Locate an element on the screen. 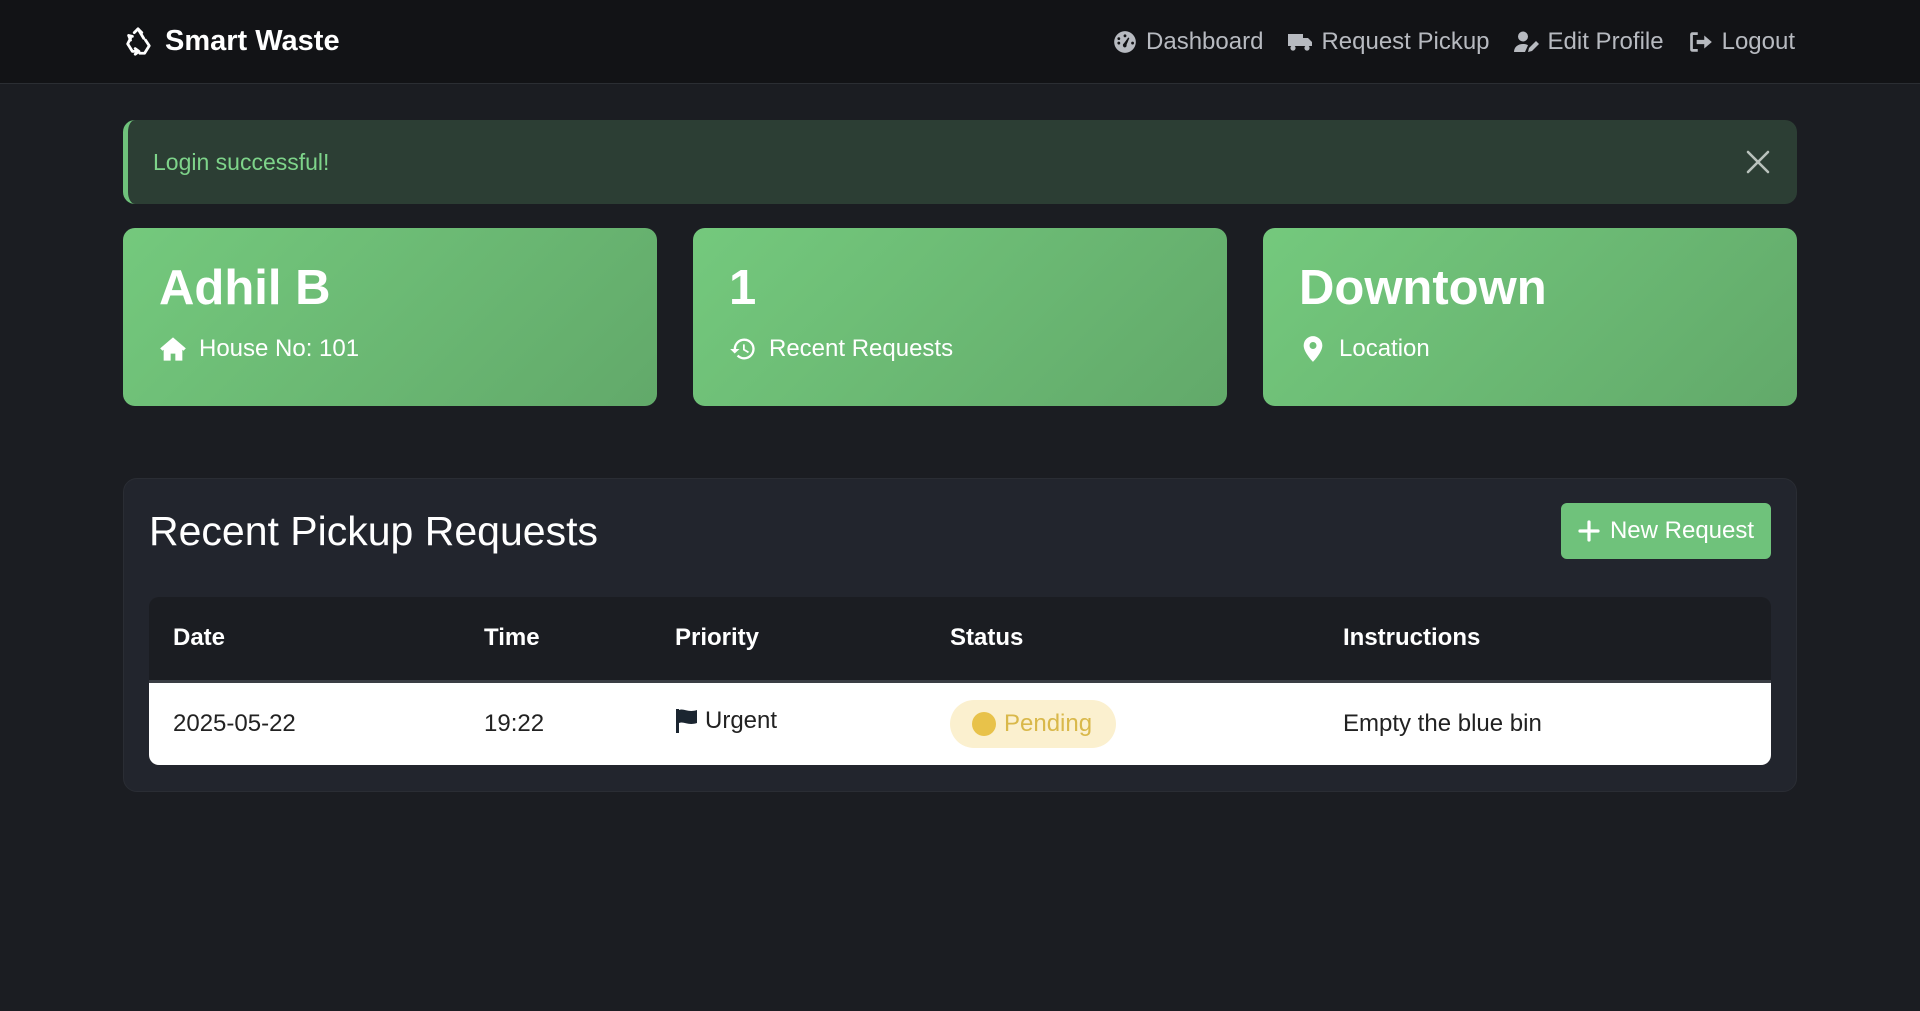 The image size is (1920, 1011). success-alert: Login successful! is located at coordinates (960, 162).